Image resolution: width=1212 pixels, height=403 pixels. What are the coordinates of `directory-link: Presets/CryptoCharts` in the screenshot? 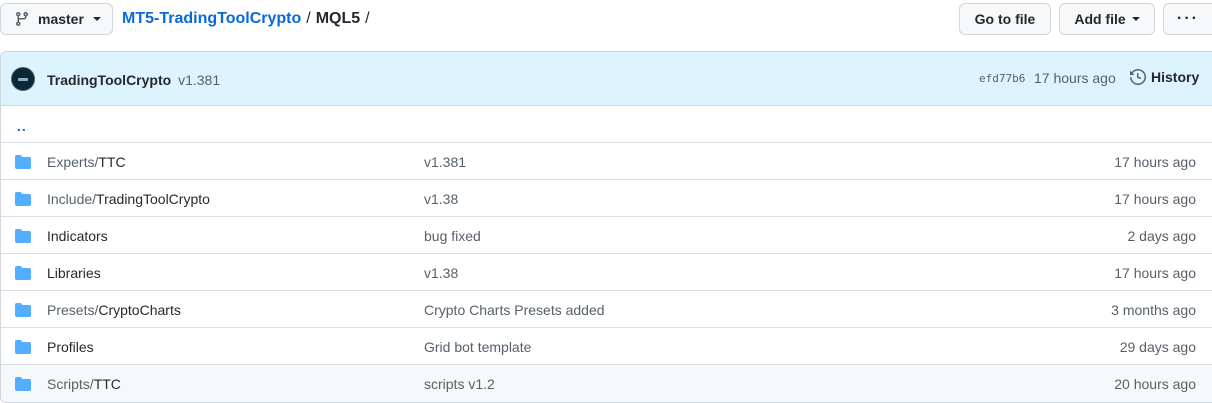 It's located at (114, 310).